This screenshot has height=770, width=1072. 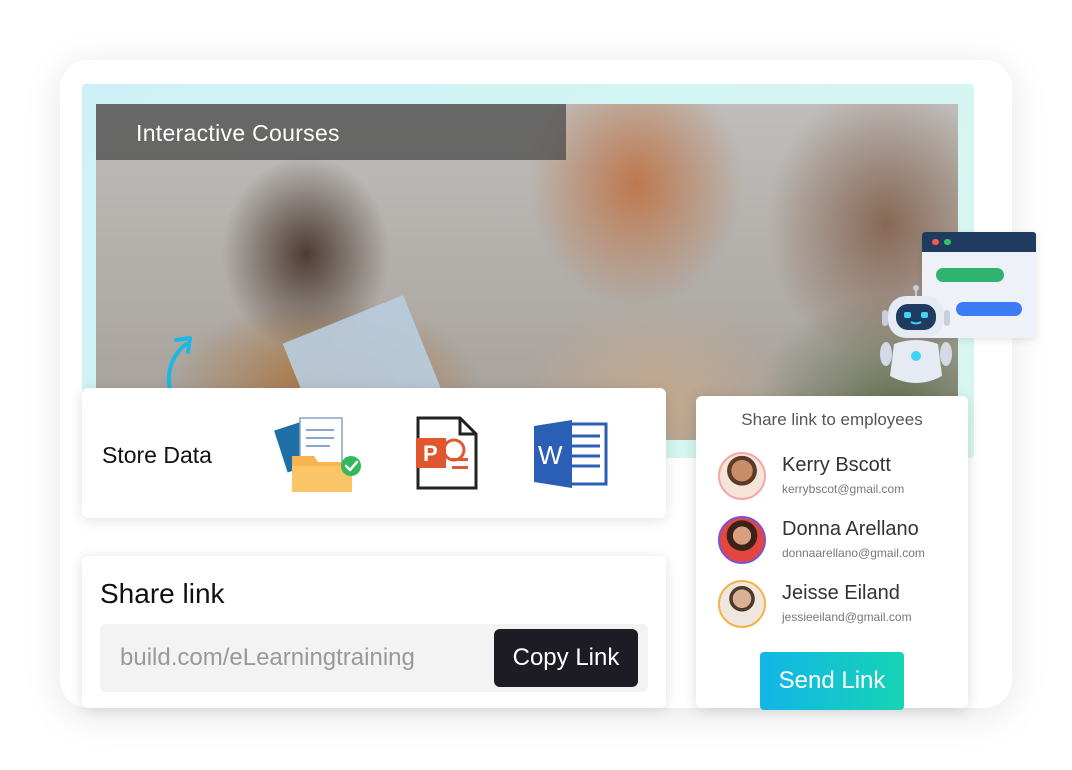 What do you see at coordinates (843, 608) in the screenshot?
I see `employee-row: Jeisse Eiland jessieeiland@gmail.com` at bounding box center [843, 608].